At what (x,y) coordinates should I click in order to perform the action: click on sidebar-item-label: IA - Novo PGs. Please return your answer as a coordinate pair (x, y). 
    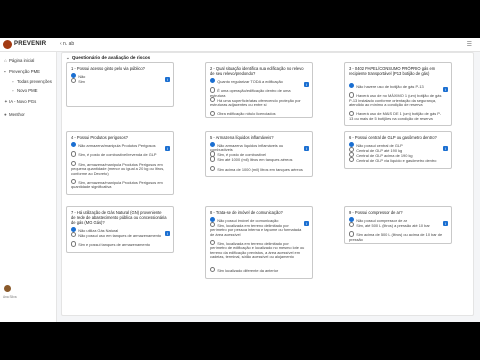
    Looking at the image, I should click on (23, 101).